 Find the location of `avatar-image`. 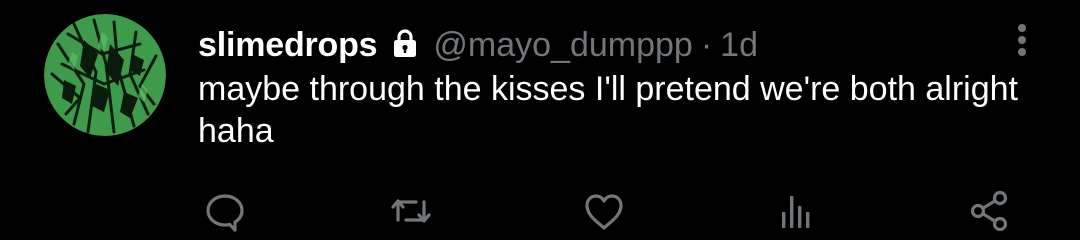

avatar-image is located at coordinates (105, 75).